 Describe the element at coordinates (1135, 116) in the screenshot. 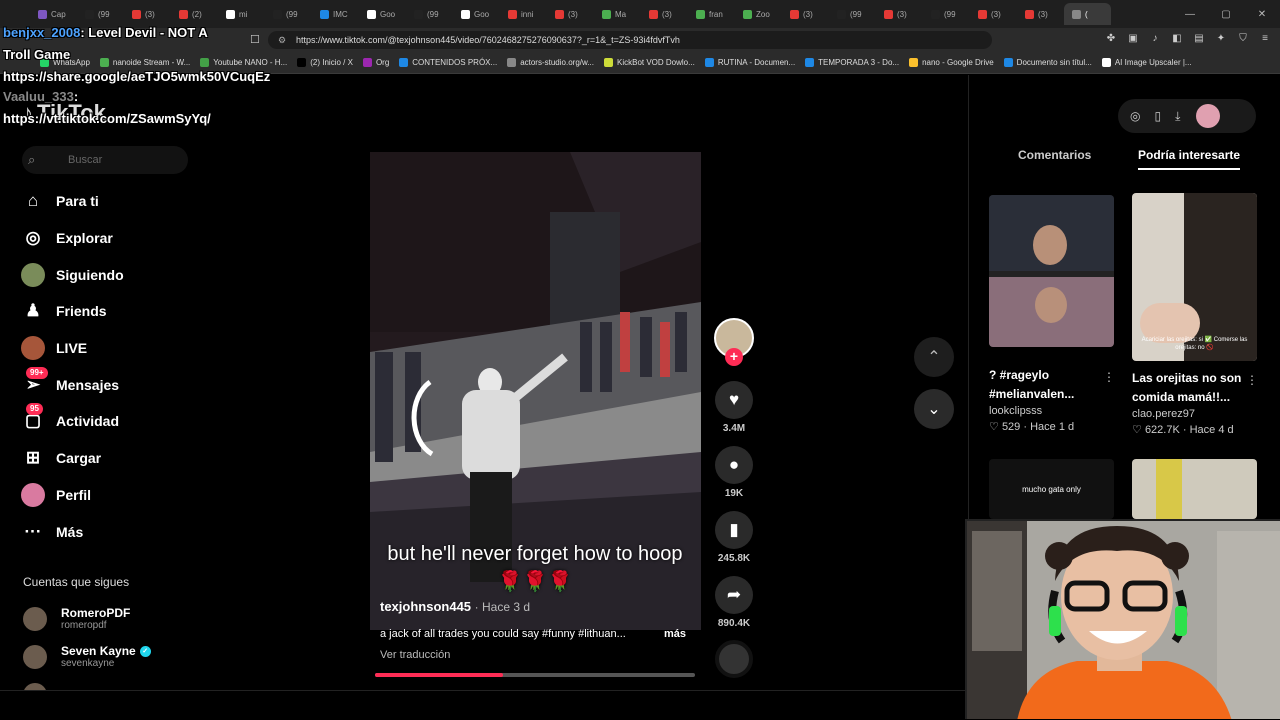

I see `coin-icon: ◎` at that location.